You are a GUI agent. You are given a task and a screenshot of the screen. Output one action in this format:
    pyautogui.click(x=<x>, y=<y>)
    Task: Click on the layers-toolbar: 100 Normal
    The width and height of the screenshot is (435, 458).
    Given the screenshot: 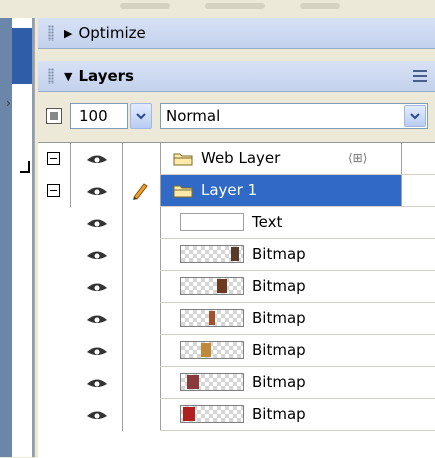 What is the action you would take?
    pyautogui.click(x=236, y=117)
    